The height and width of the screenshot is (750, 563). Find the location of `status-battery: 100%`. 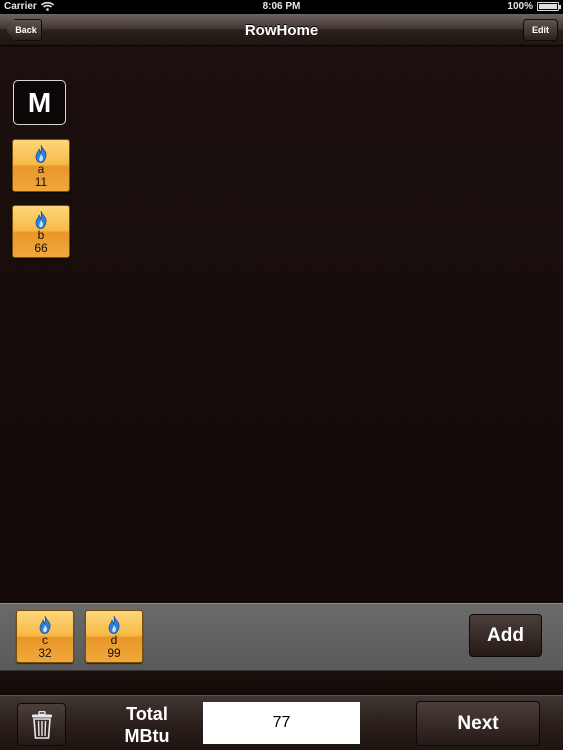

status-battery: 100% is located at coordinates (534, 6).